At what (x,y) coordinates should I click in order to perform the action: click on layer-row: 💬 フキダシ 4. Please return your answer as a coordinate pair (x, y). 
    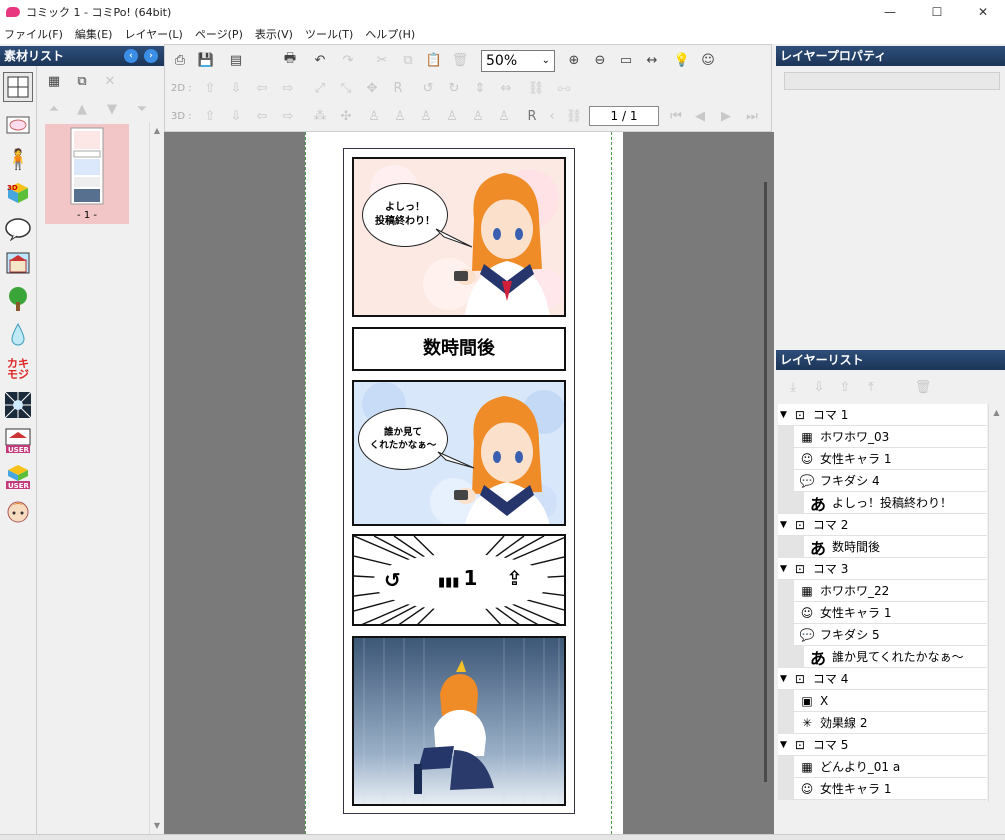
    Looking at the image, I should click on (882, 480).